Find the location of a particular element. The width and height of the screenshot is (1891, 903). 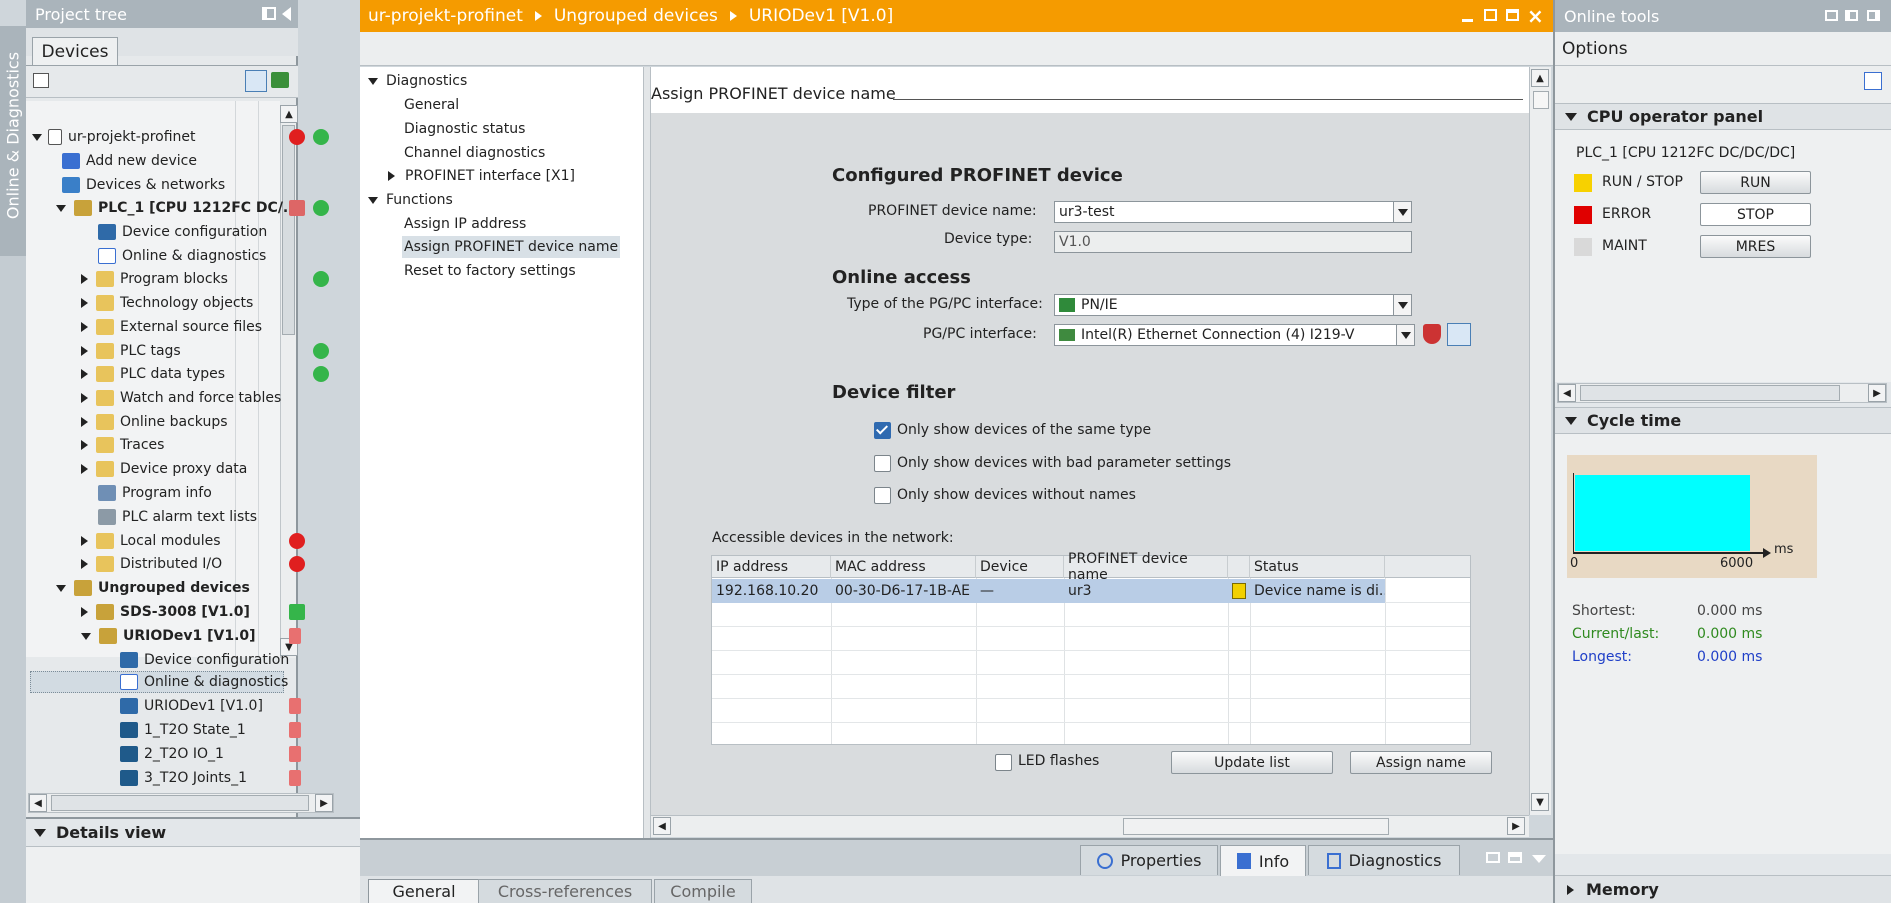

tree-item-online-backups: Online backups is located at coordinates (154, 422).